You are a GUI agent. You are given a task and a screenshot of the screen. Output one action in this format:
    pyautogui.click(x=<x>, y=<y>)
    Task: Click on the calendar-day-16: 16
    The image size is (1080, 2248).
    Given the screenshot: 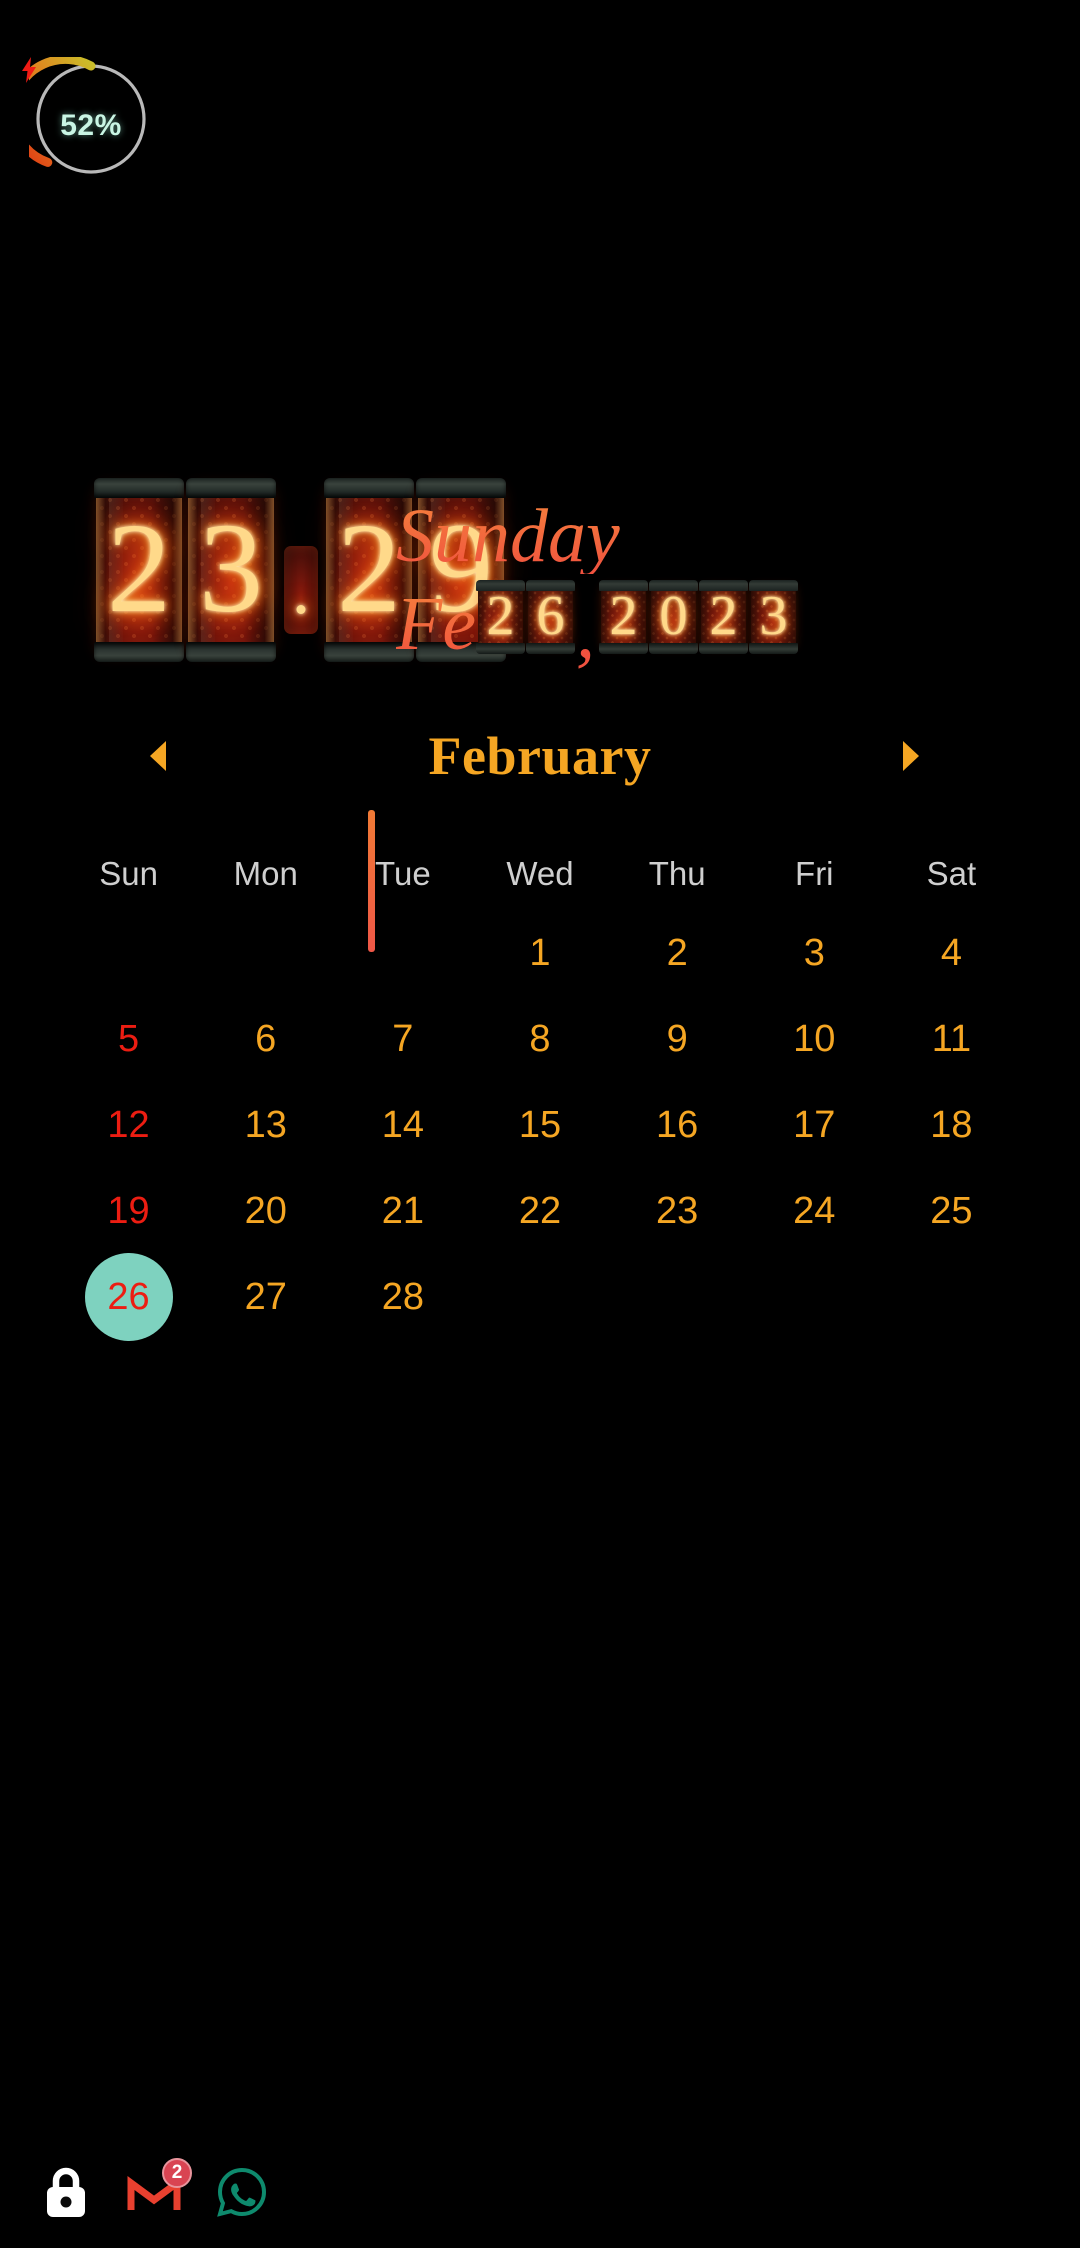 What is the action you would take?
    pyautogui.click(x=677, y=1125)
    